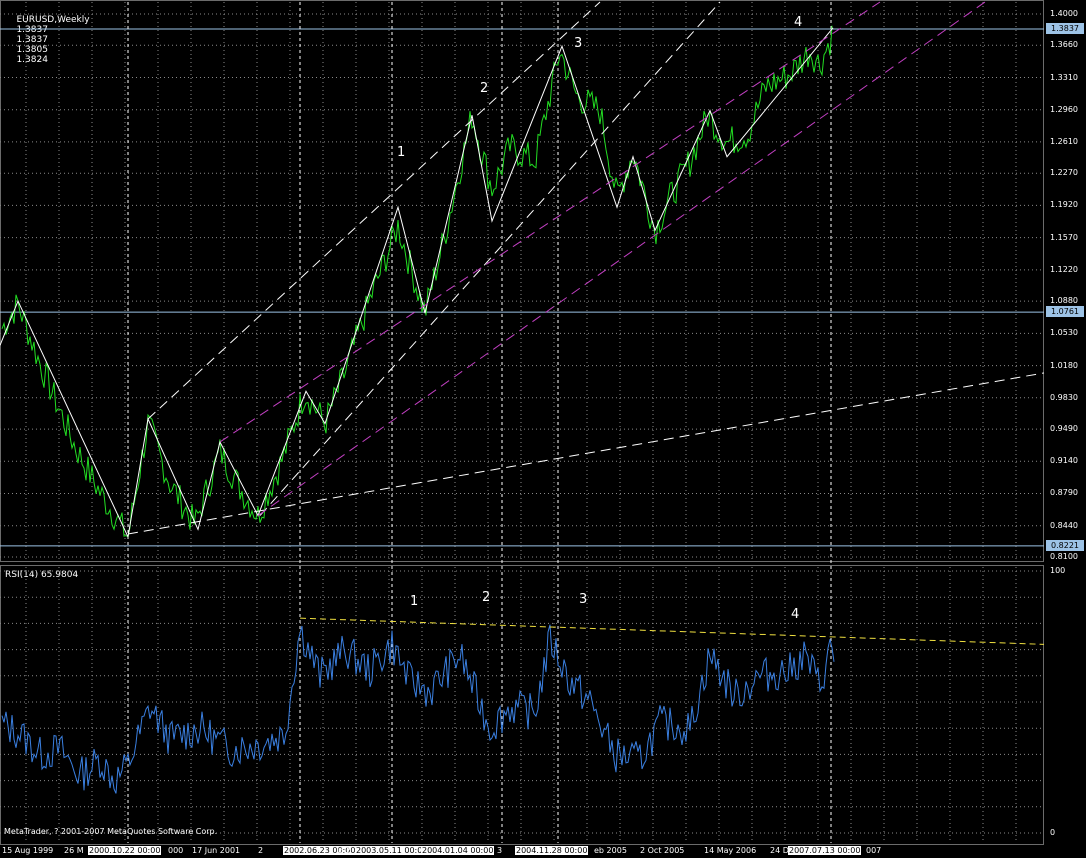  I want to click on time-axis-label: 000, so click(176, 850).